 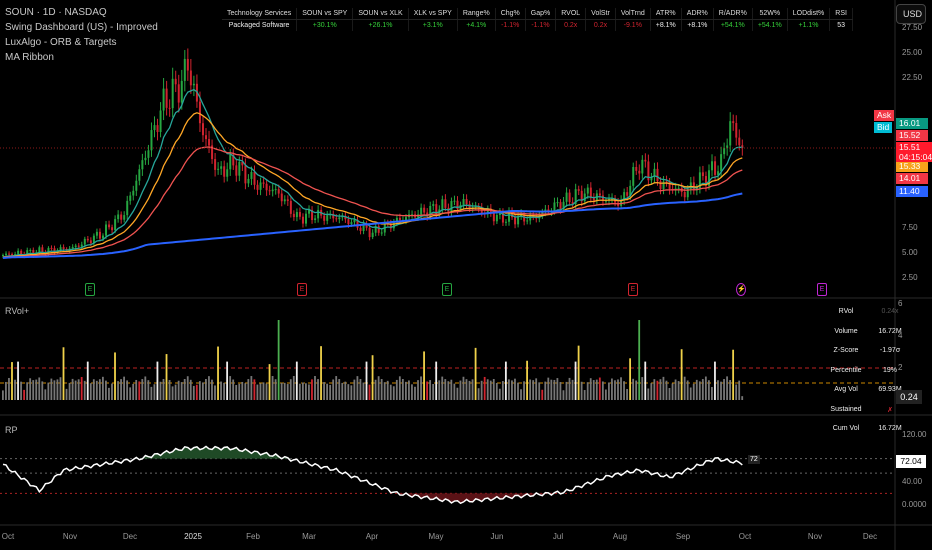 What do you see at coordinates (380, 25) in the screenshot?
I see `dashboard-value: +26.1%` at bounding box center [380, 25].